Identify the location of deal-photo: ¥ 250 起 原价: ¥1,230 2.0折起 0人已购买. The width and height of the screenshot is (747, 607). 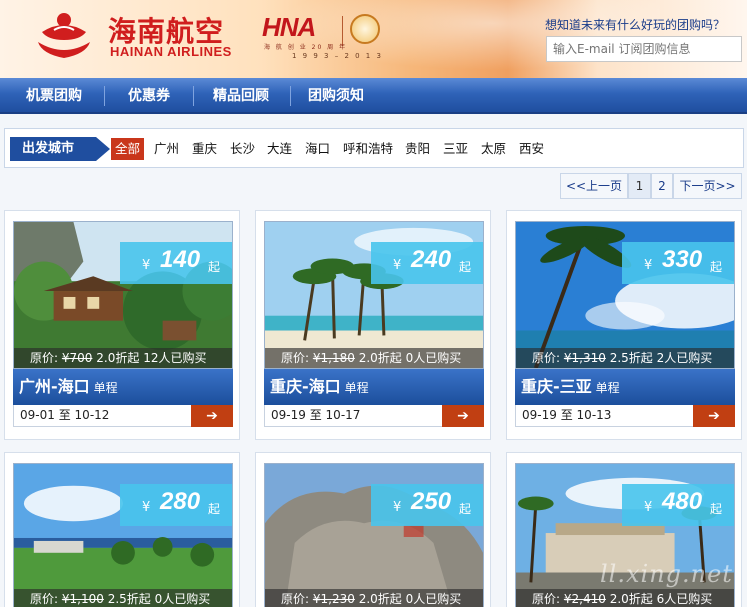
(374, 535).